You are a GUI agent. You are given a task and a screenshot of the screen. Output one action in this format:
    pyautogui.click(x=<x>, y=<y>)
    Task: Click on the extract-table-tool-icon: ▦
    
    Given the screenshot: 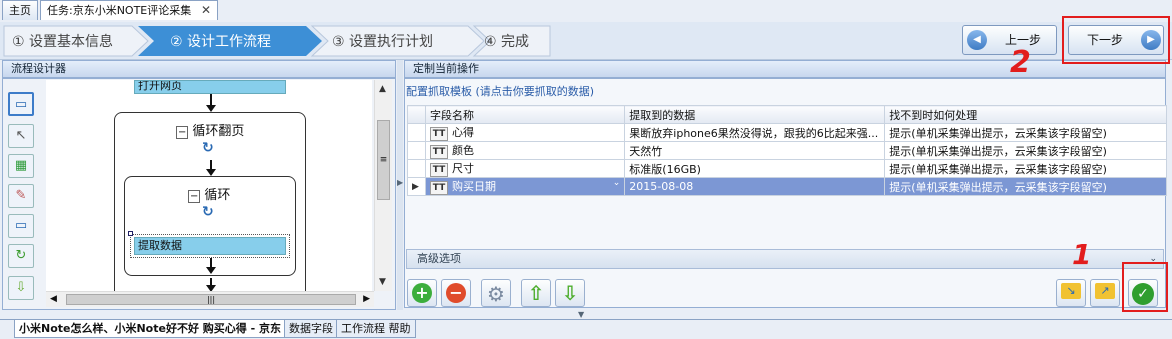 What is the action you would take?
    pyautogui.click(x=21, y=166)
    